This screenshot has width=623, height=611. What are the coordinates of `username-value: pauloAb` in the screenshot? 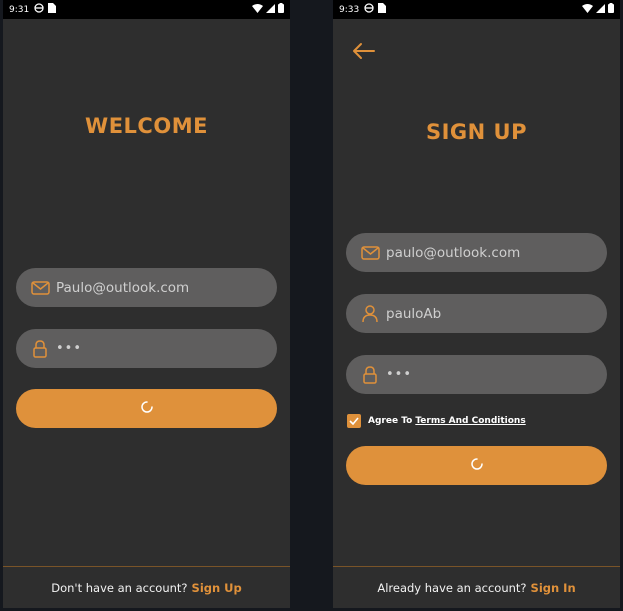 It's located at (414, 313).